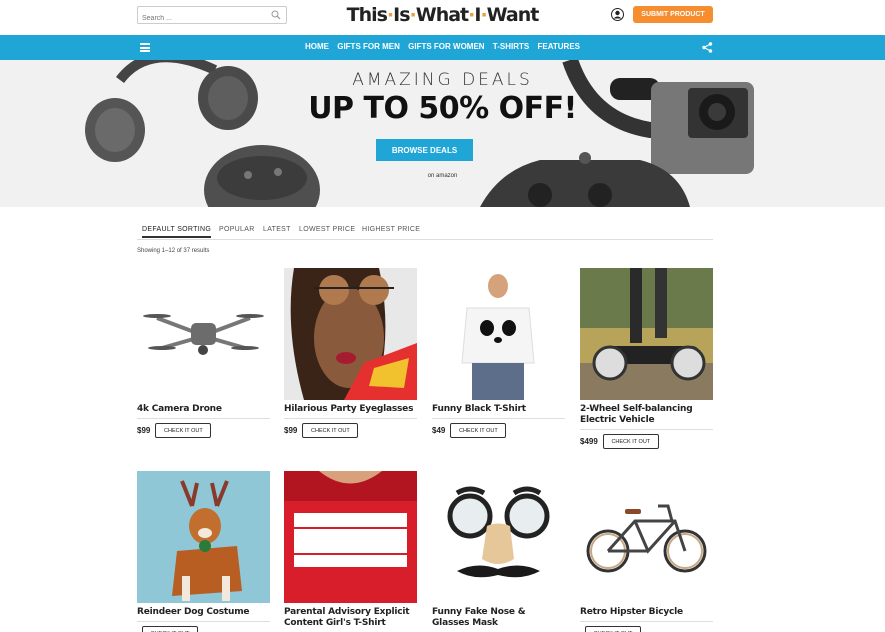 This screenshot has height=632, width=885. I want to click on product-price: $499, so click(589, 441).